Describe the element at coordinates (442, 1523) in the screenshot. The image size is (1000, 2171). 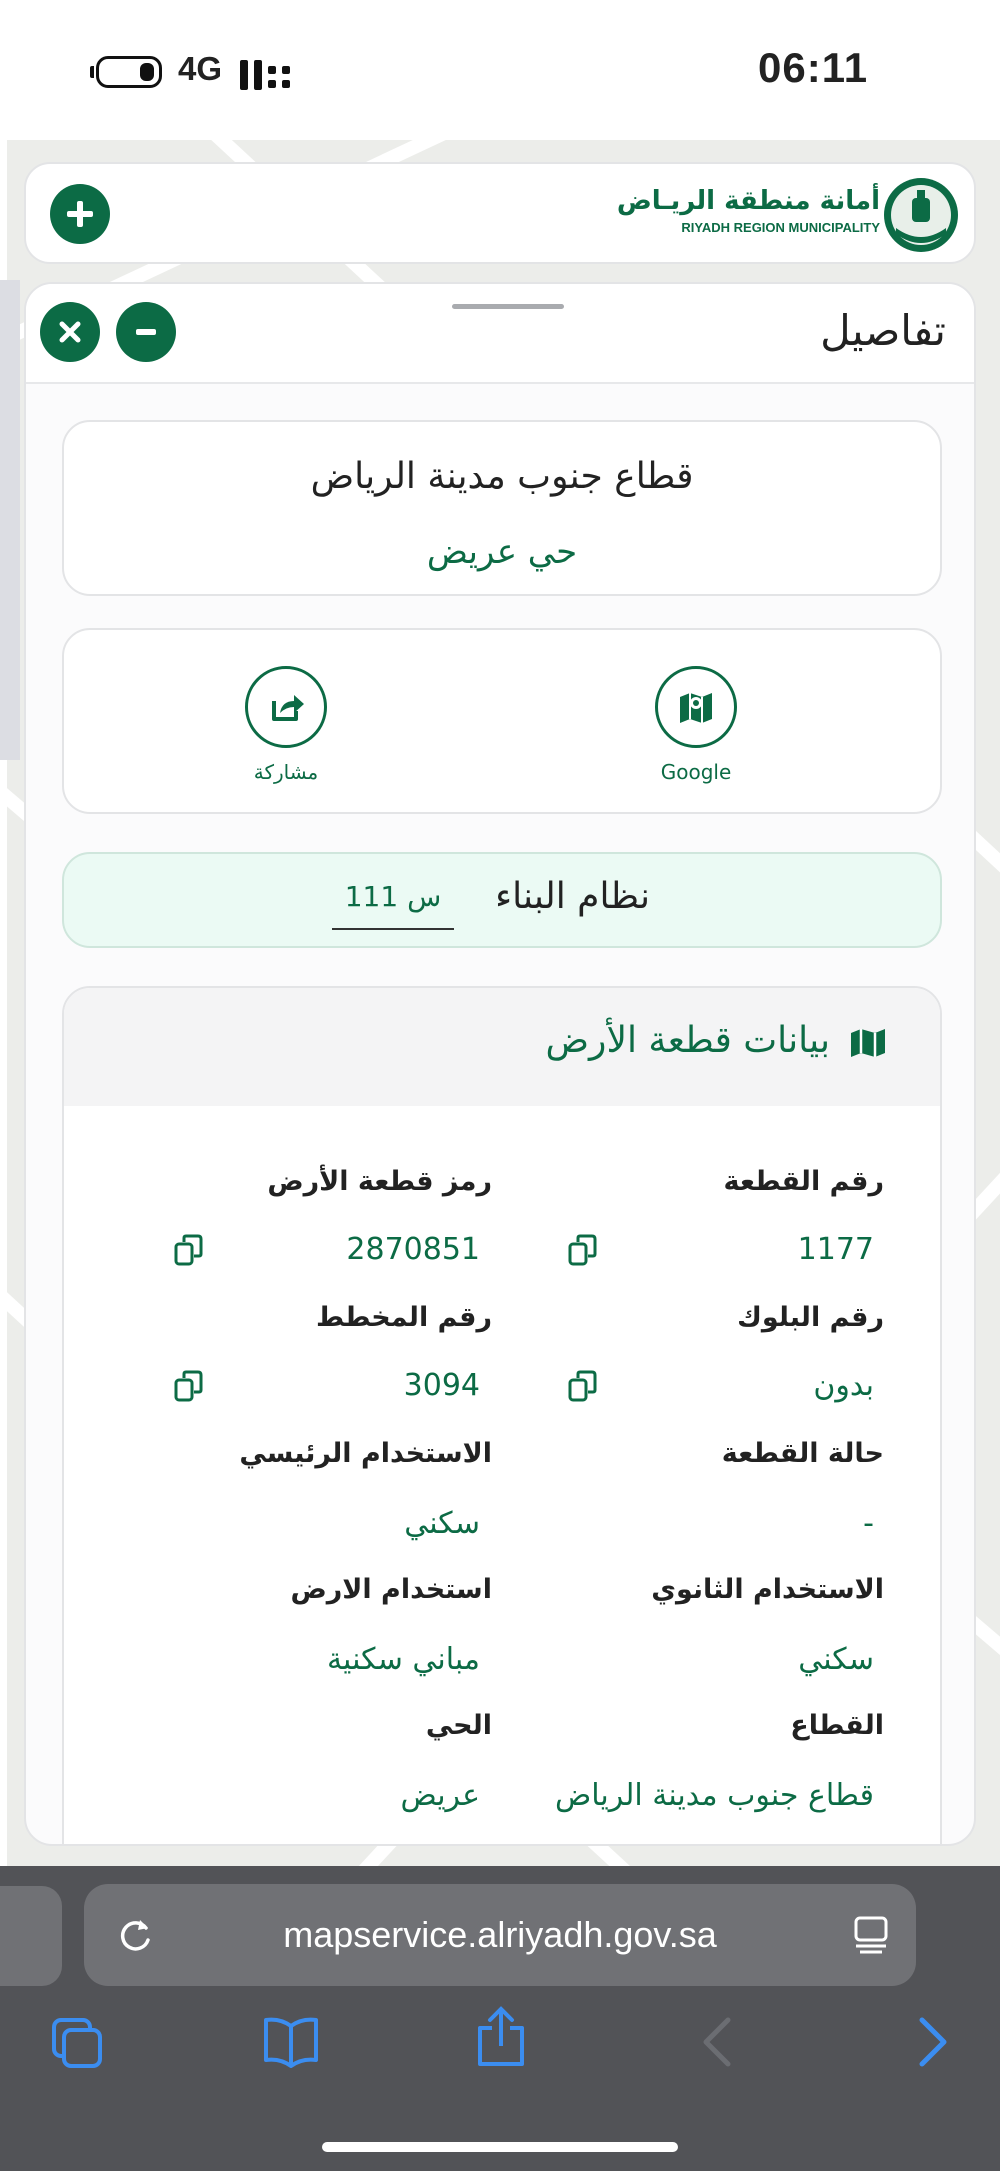
I see `main-use-value: سكني` at that location.